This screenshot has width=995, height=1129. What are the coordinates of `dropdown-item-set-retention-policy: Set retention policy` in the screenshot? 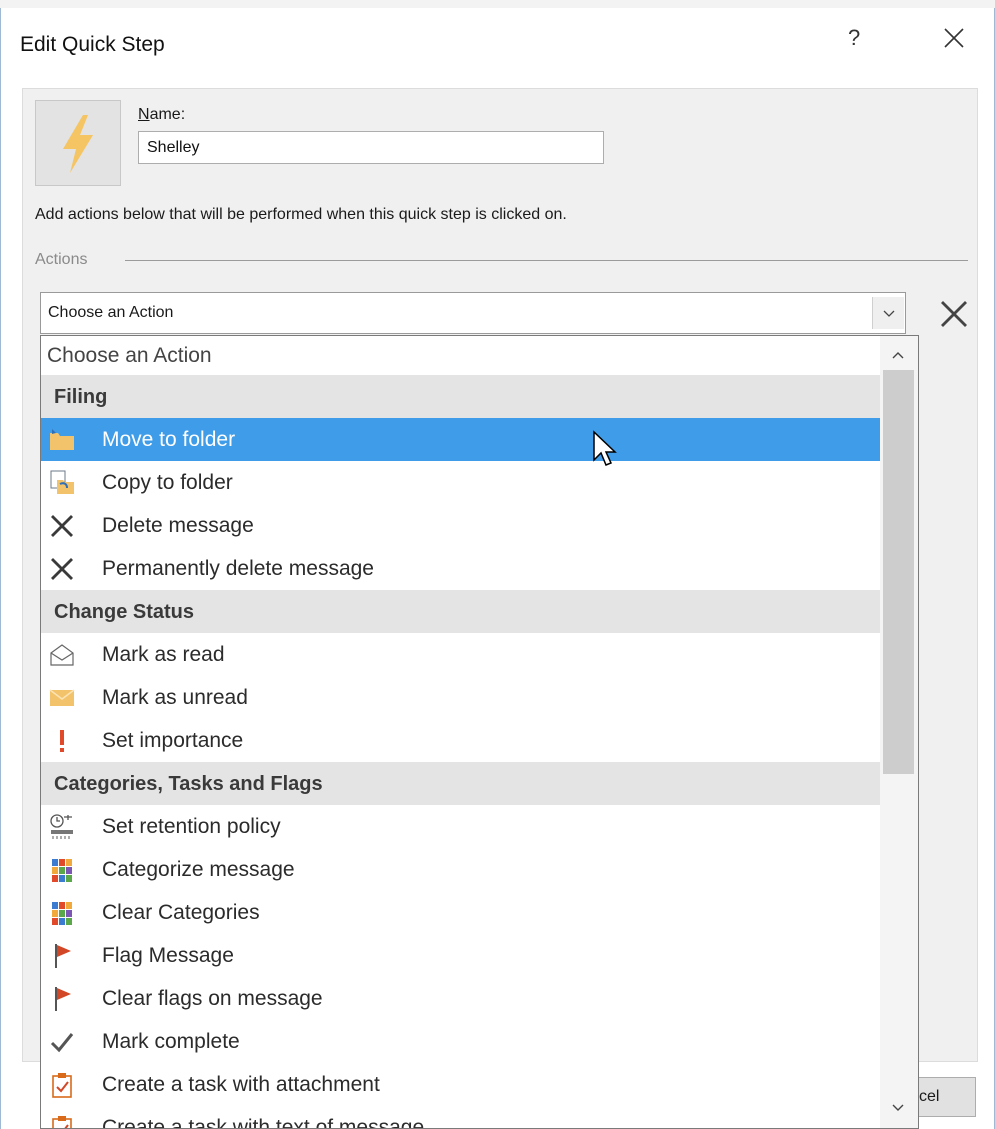 It's located at (461, 826).